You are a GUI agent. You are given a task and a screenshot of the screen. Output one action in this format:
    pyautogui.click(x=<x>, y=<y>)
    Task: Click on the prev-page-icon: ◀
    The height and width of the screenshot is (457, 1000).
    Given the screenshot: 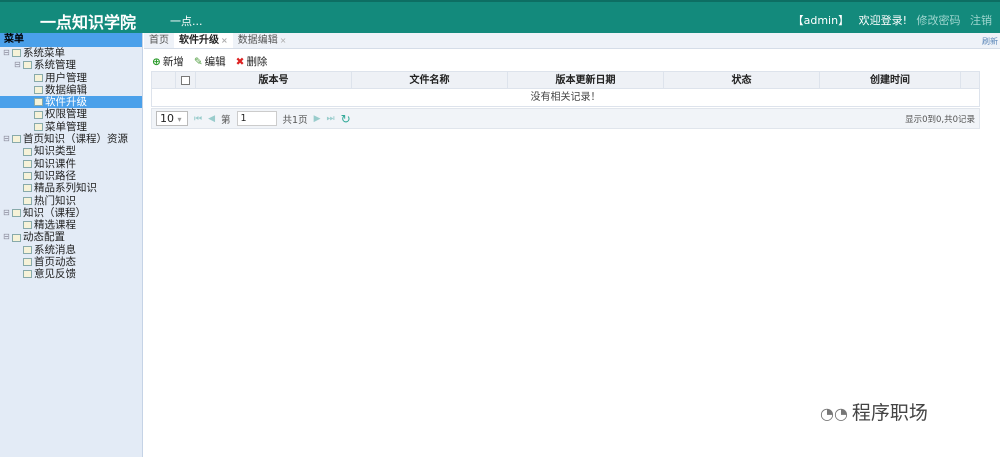 What is the action you would take?
    pyautogui.click(x=211, y=119)
    